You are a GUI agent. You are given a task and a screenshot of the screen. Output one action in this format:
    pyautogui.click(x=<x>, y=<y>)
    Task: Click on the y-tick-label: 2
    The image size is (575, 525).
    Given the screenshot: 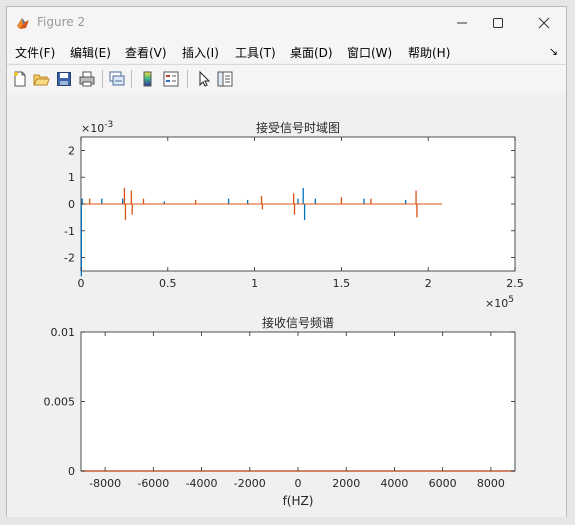 What is the action you would take?
    pyautogui.click(x=71, y=150)
    